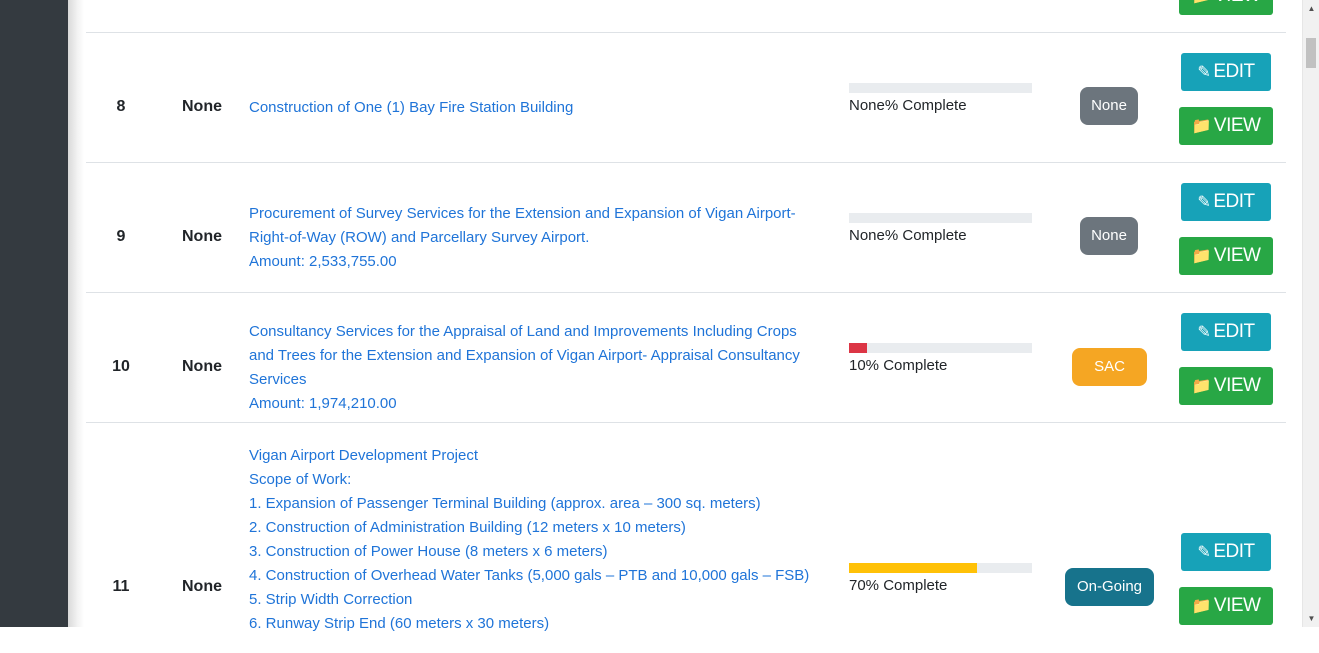 This screenshot has height=653, width=1319. Describe the element at coordinates (544, 262) in the screenshot. I see `project-link-line: Amount: 2,533,755.00` at that location.